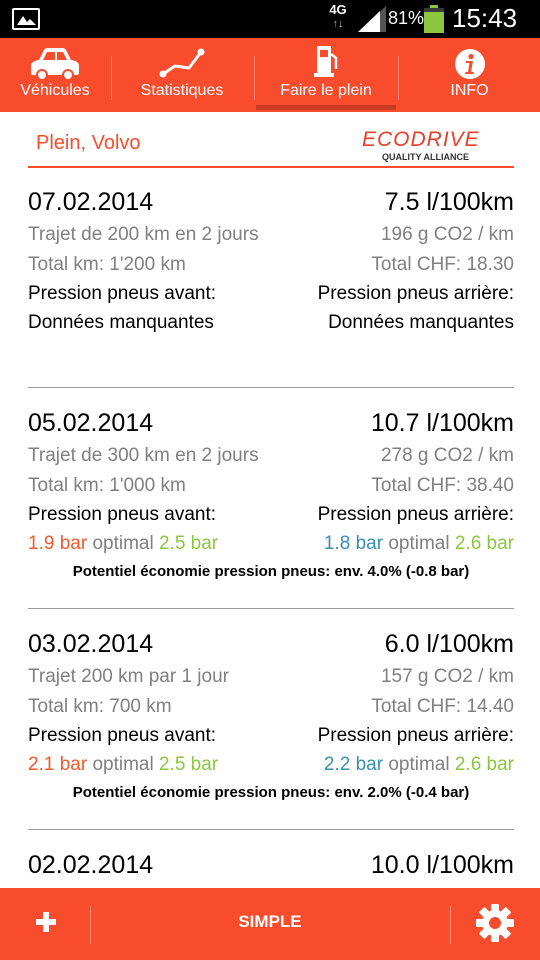  I want to click on tab-vehicules: Véhicules, so click(55, 75).